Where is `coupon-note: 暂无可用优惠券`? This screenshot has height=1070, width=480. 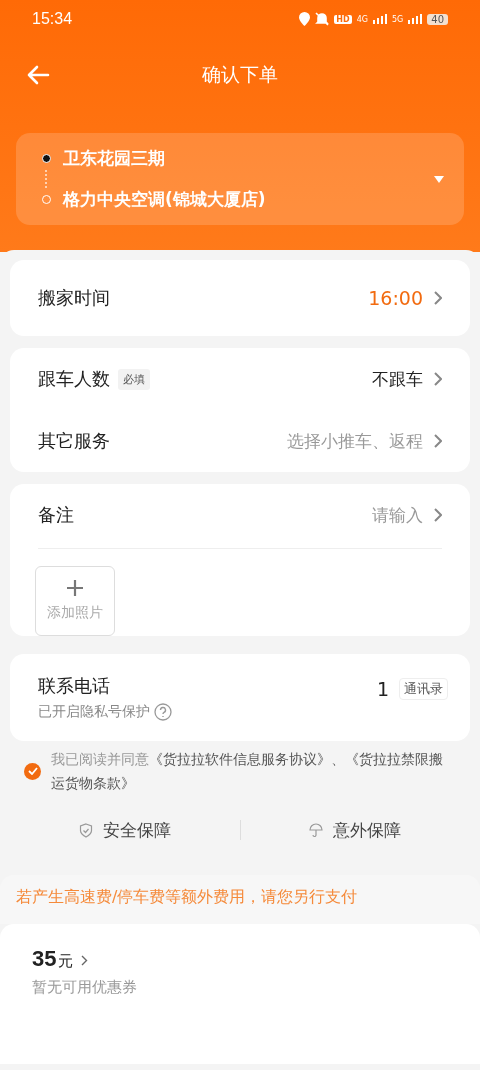
coupon-note: 暂无可用优惠券 is located at coordinates (85, 987).